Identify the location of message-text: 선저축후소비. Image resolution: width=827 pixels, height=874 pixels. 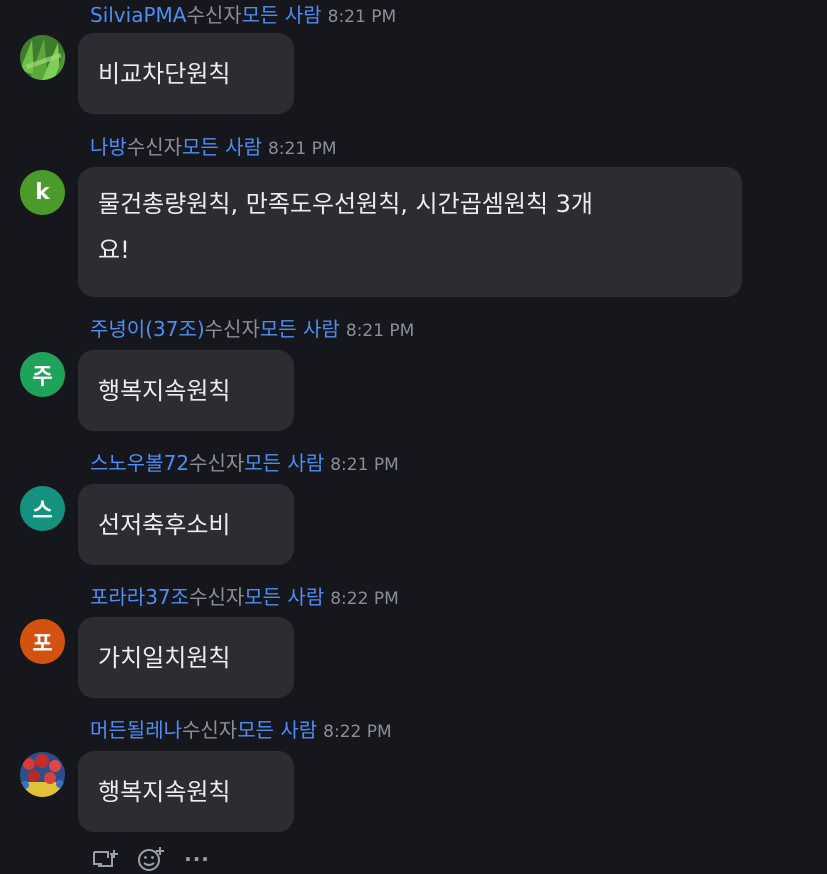
(164, 524).